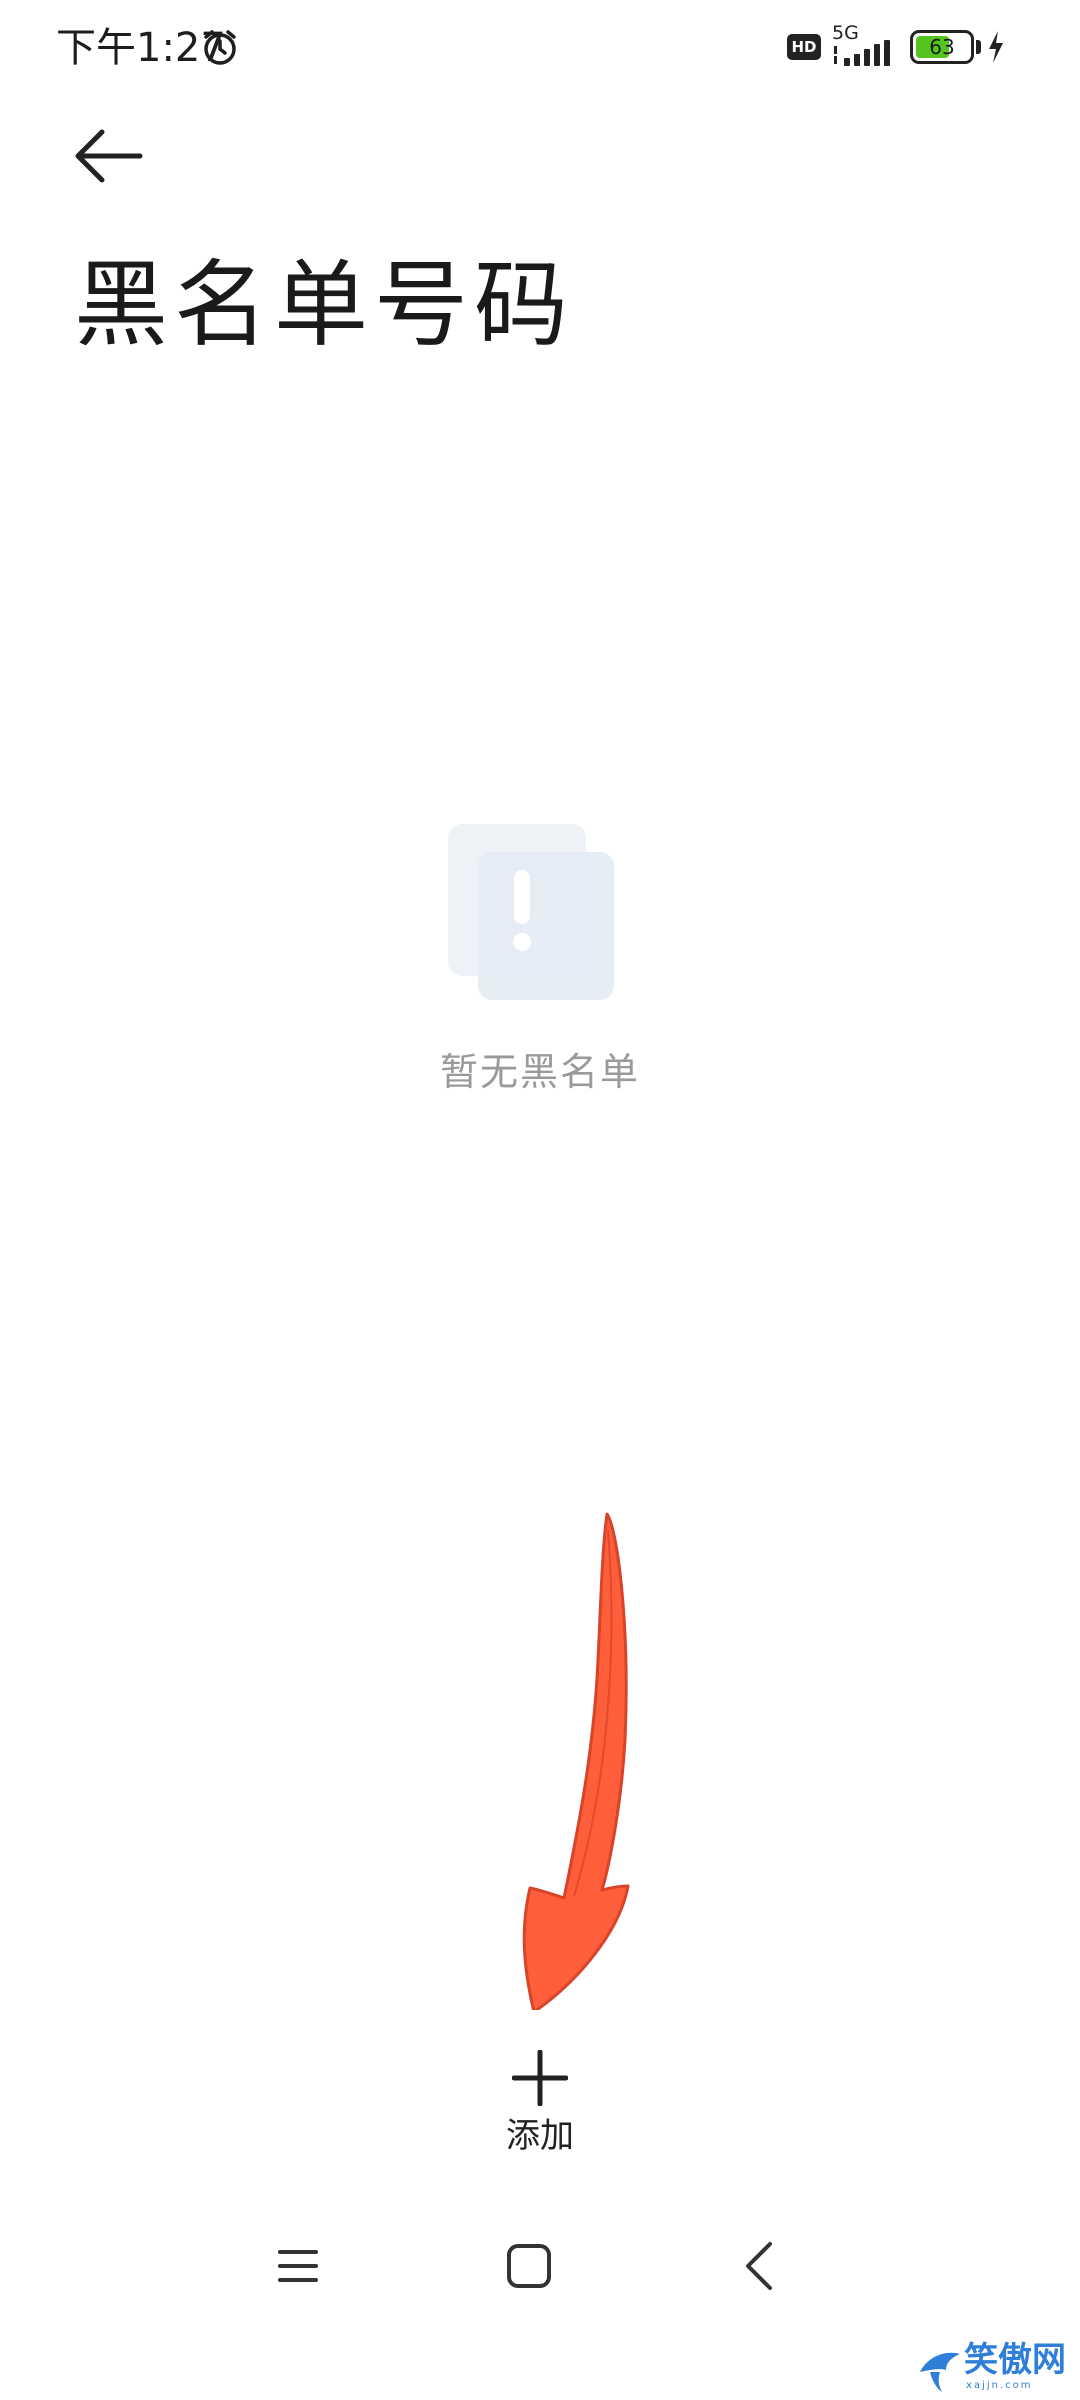 The image size is (1080, 2400). I want to click on alarm-clock-icon, so click(220, 47).